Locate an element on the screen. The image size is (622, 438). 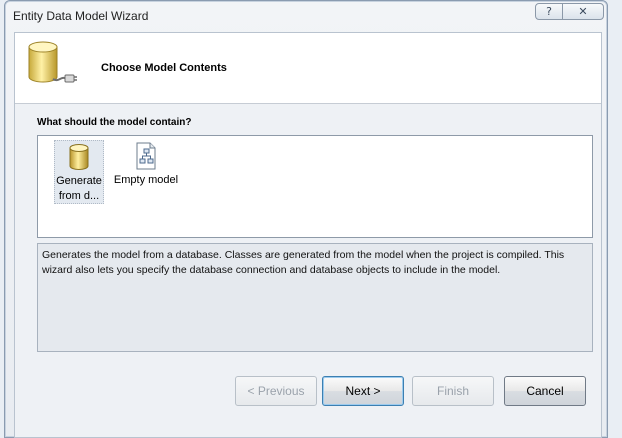
help-button: ? is located at coordinates (549, 11).